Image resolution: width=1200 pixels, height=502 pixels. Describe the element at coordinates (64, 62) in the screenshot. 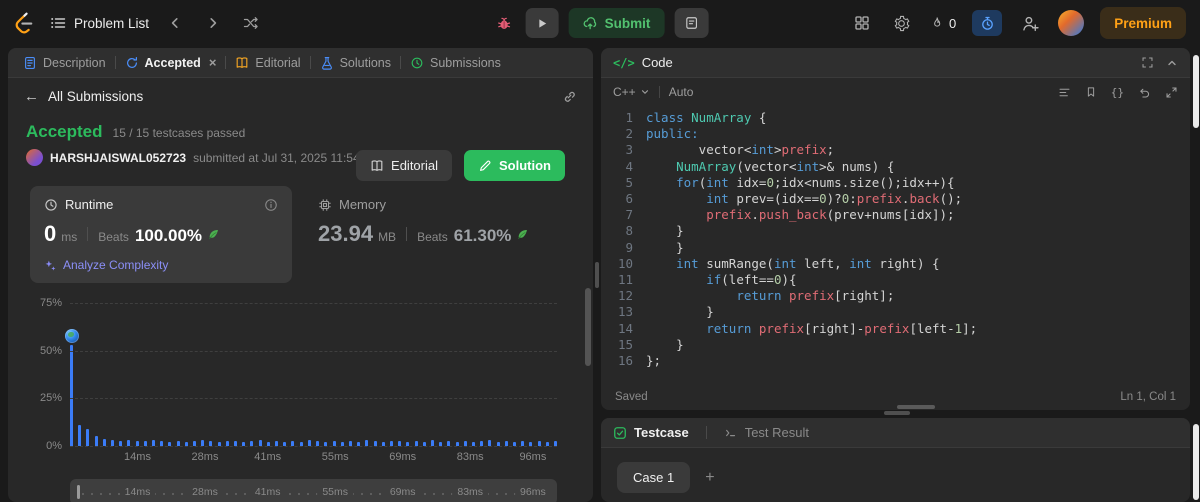

I see `tab-description: Description` at that location.